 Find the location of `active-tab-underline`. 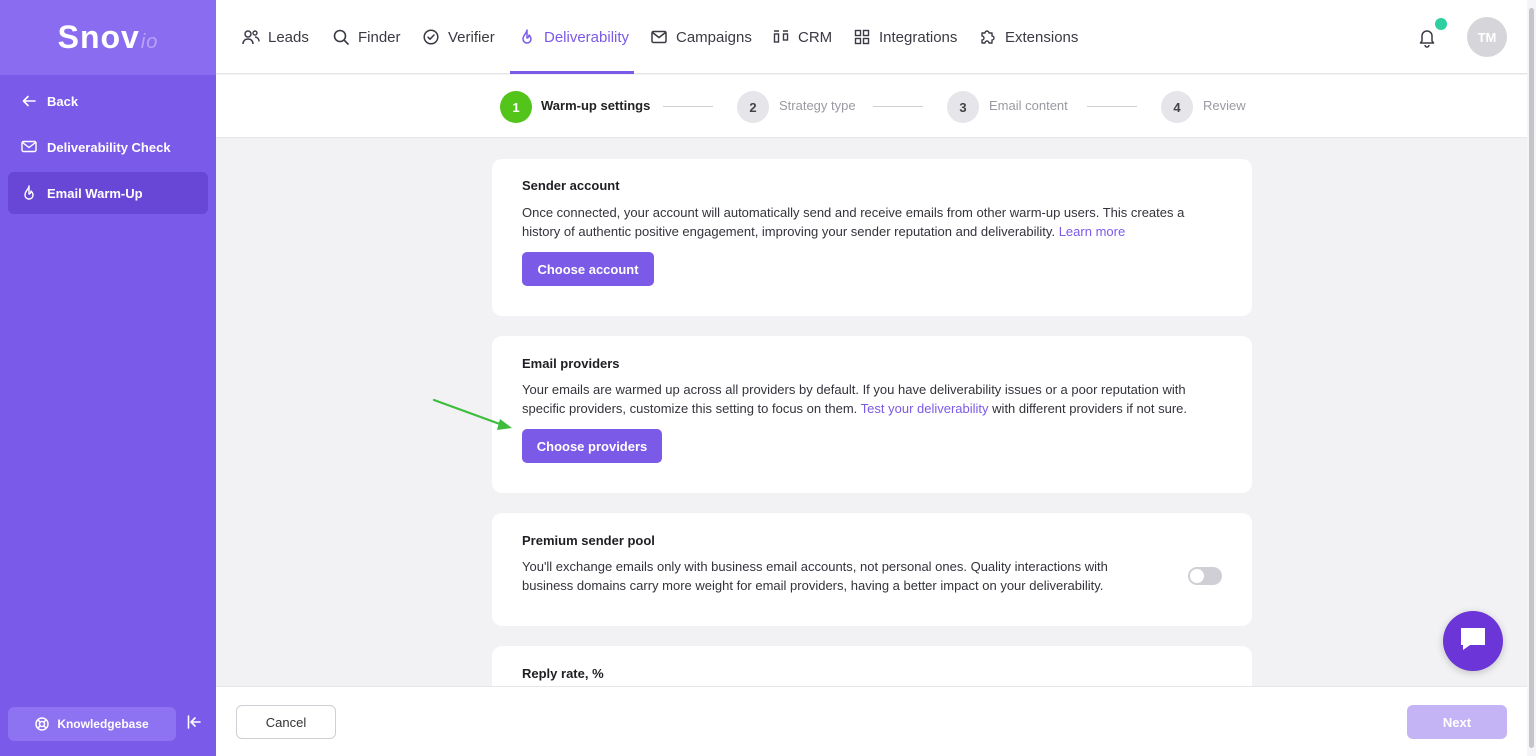

active-tab-underline is located at coordinates (572, 72).